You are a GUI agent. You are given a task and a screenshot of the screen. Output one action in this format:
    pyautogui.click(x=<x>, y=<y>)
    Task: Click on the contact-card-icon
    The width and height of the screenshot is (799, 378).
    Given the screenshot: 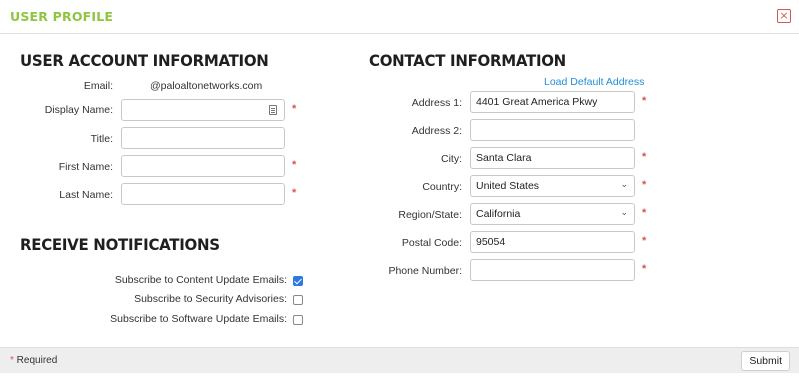 What is the action you would take?
    pyautogui.click(x=273, y=110)
    